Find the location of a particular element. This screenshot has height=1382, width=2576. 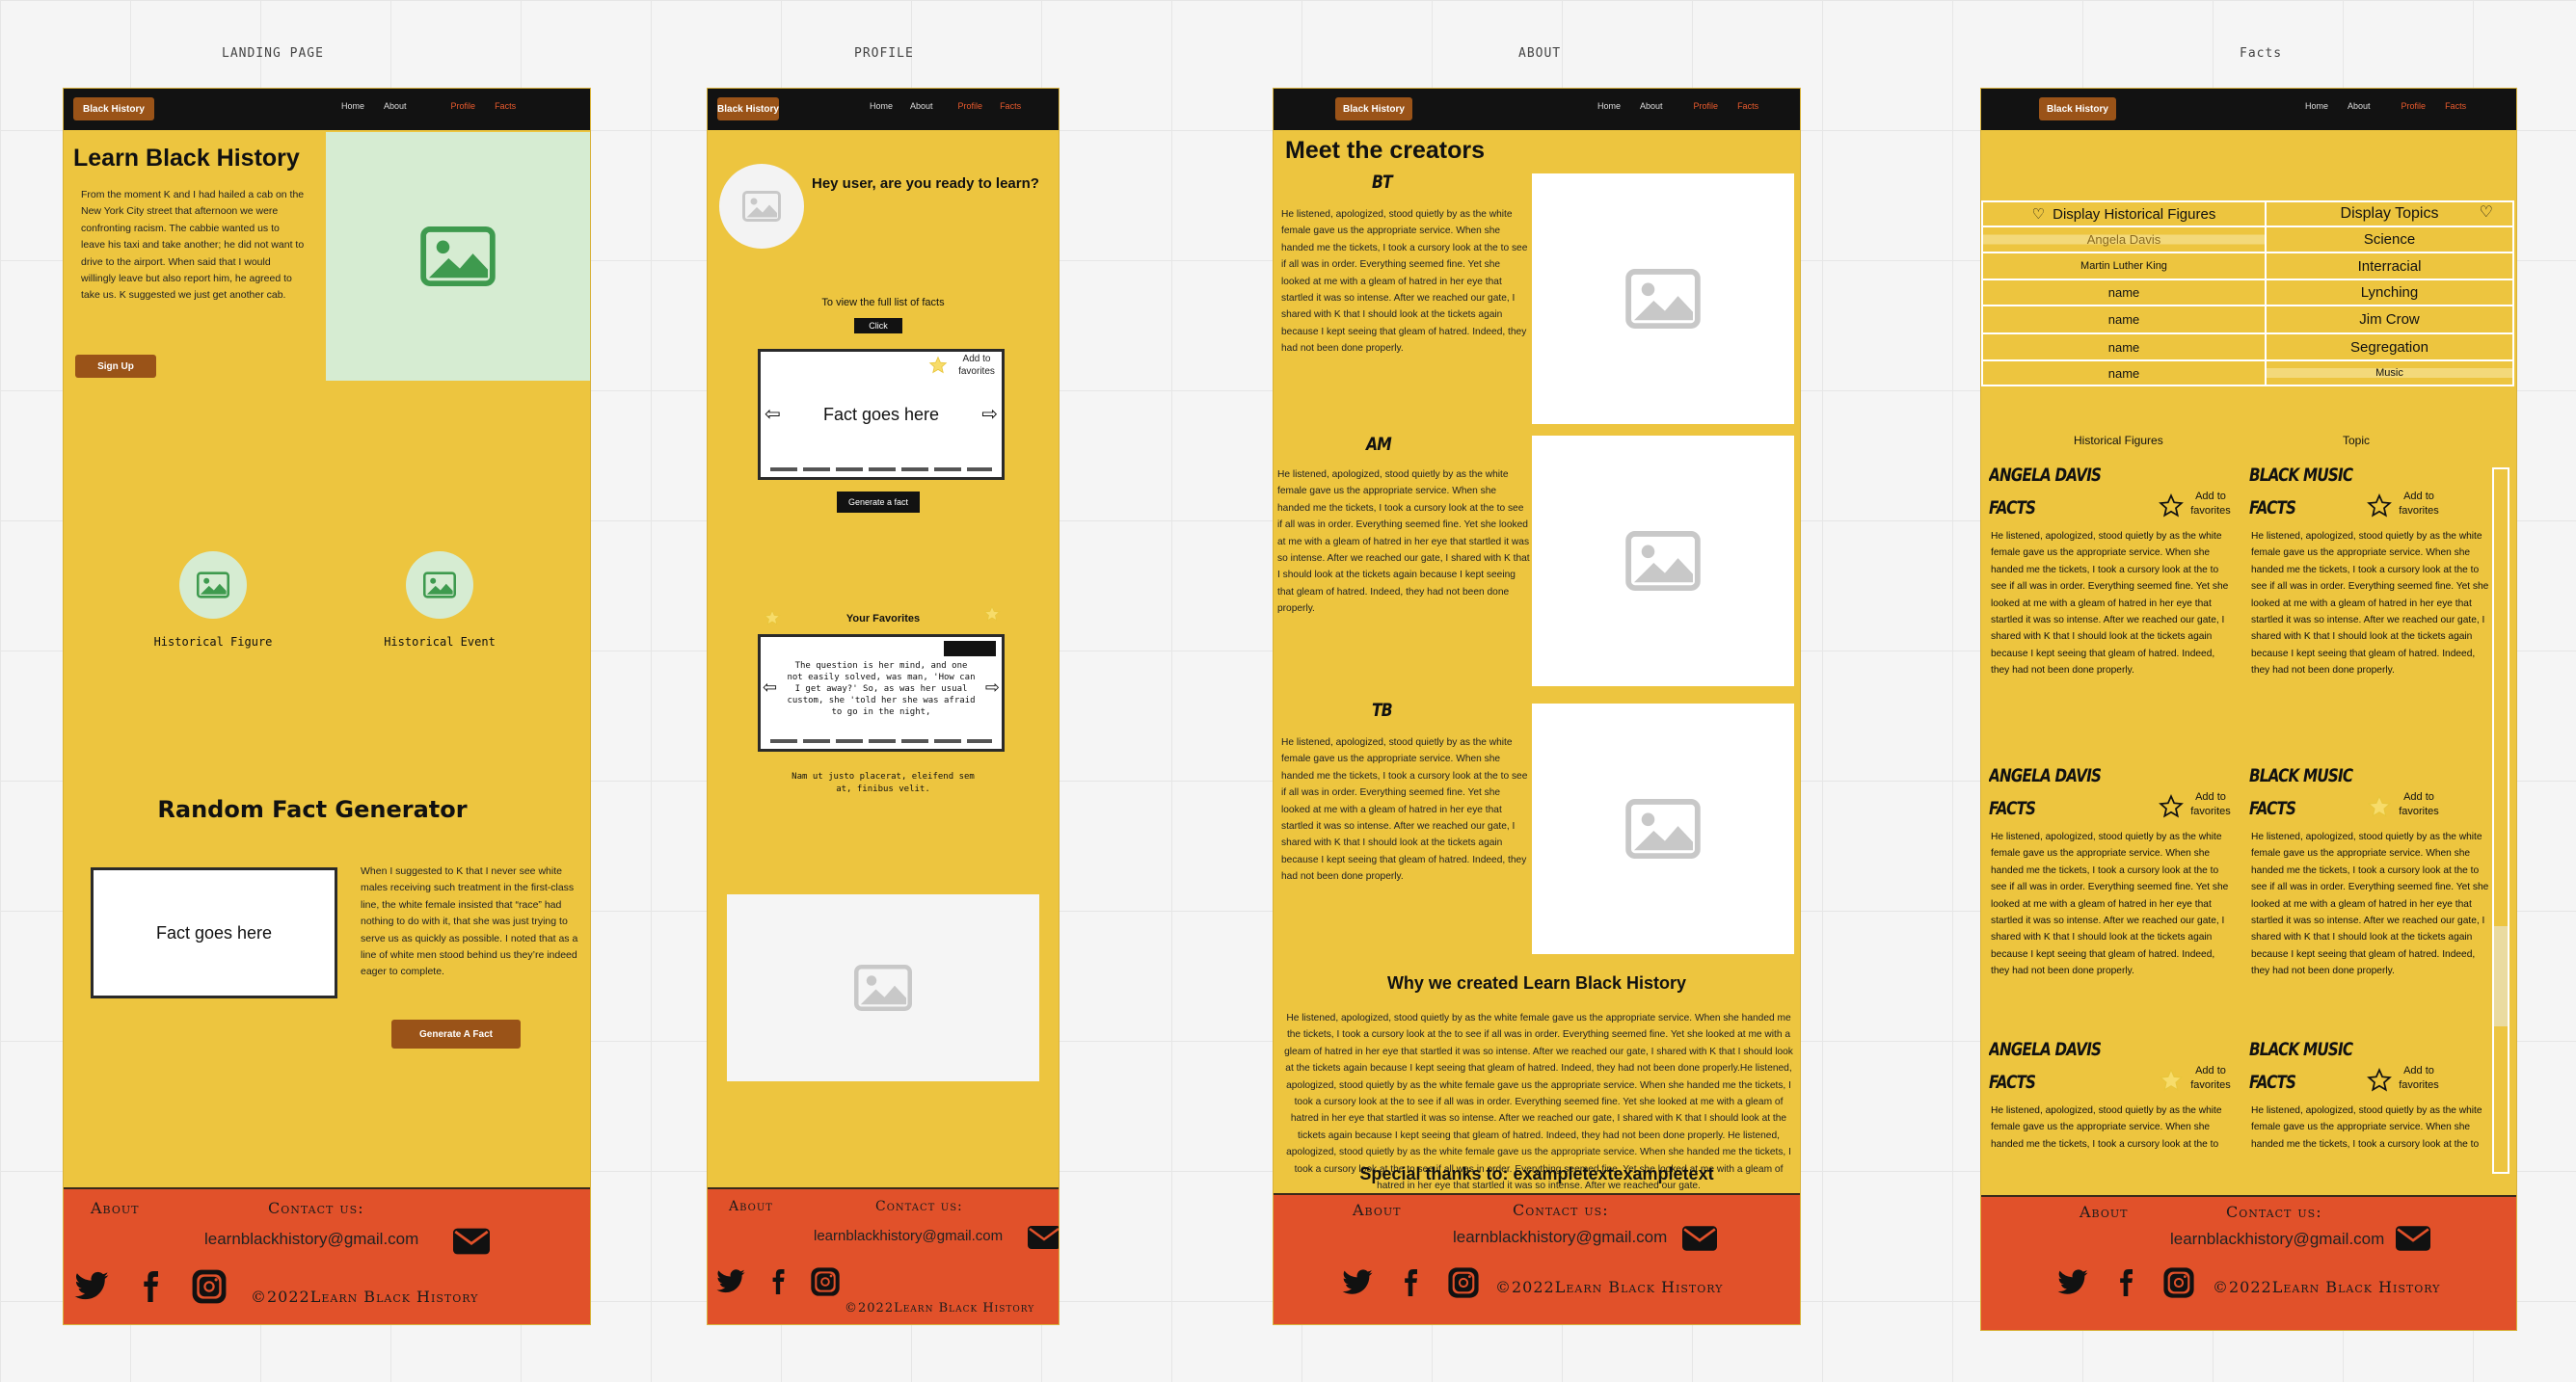

figure-option: Martin Luther King is located at coordinates (2124, 266).